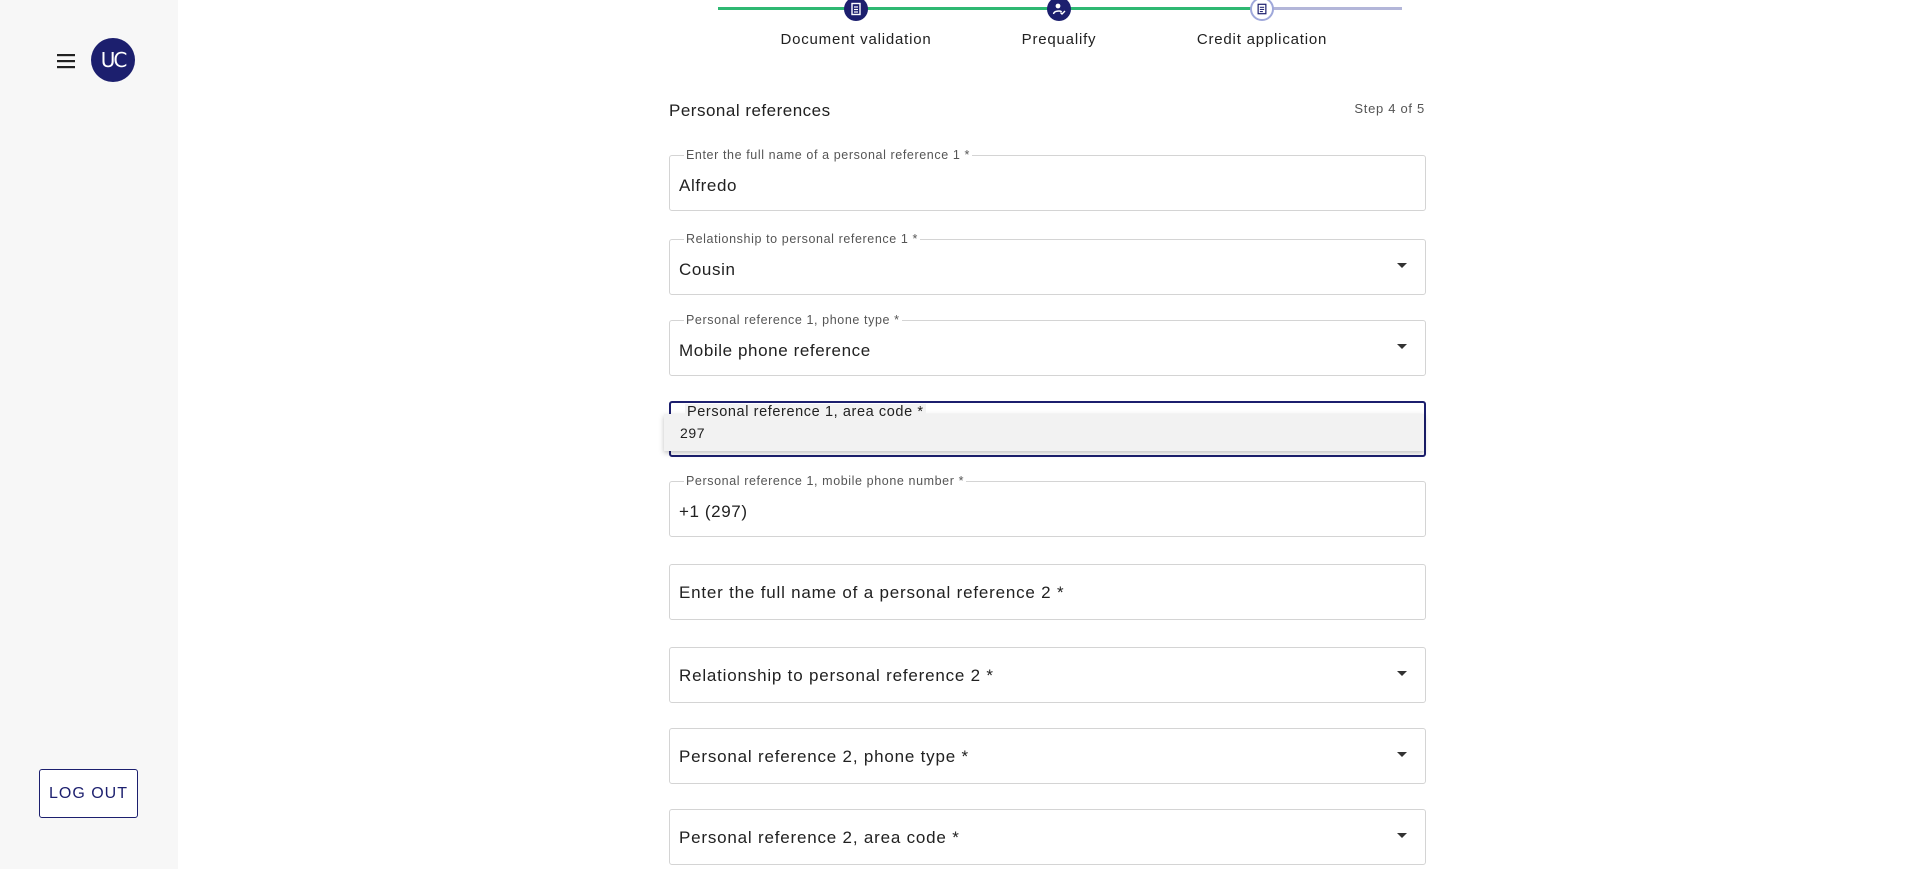 The width and height of the screenshot is (1920, 869). Describe the element at coordinates (802, 239) in the screenshot. I see `field-label: Relationship to personal reference 1 *` at that location.